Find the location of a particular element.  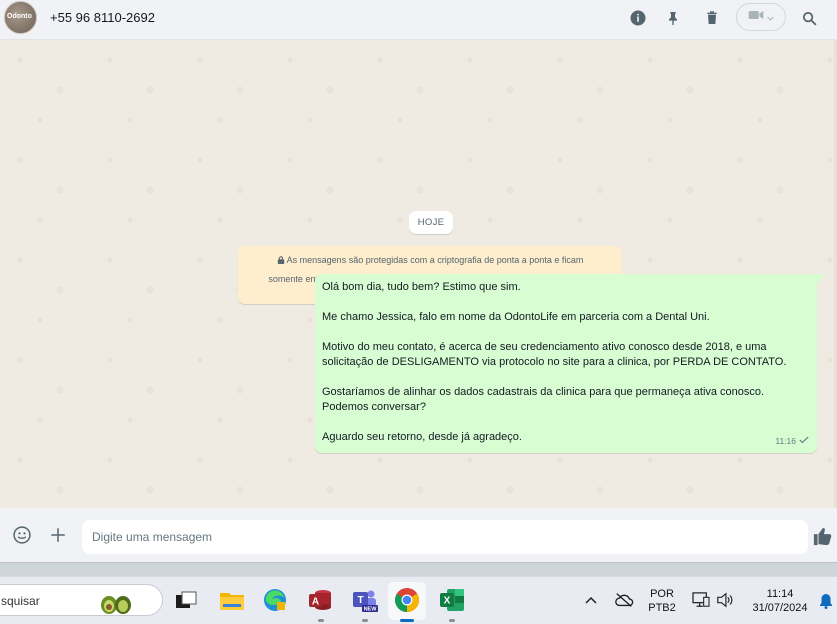

contact-avatar: Odonto is located at coordinates (20, 17).